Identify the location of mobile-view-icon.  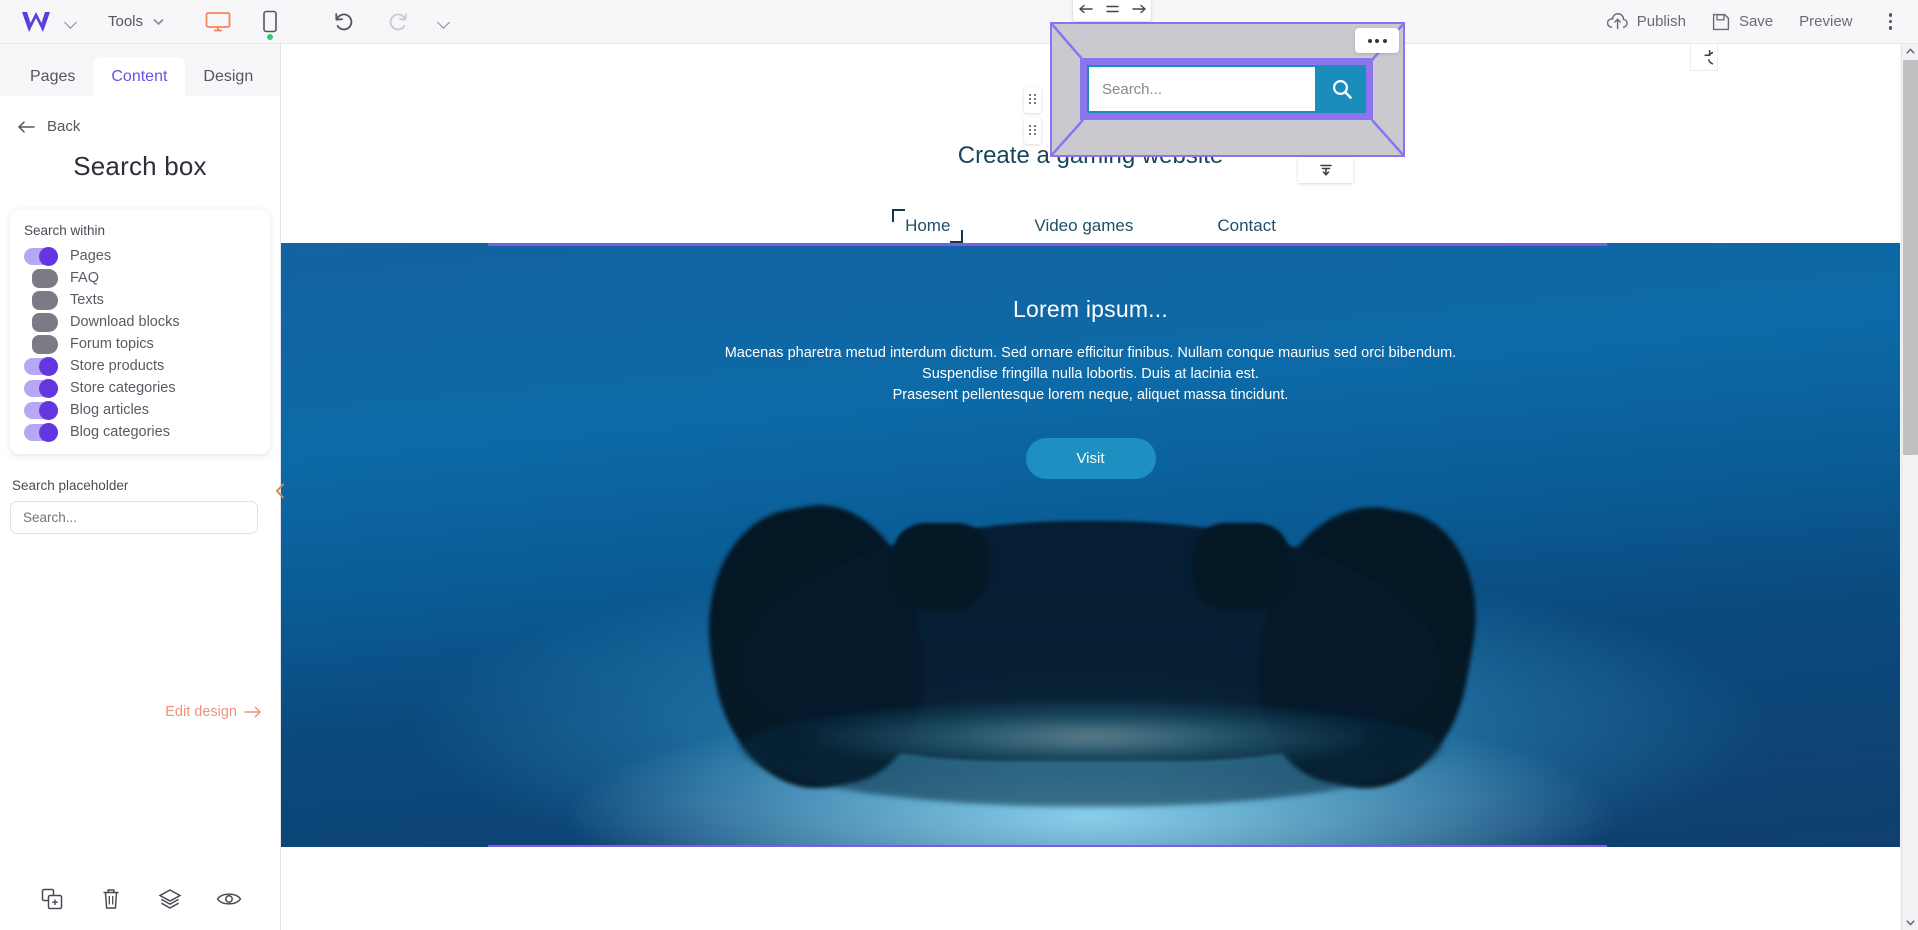
(270, 23).